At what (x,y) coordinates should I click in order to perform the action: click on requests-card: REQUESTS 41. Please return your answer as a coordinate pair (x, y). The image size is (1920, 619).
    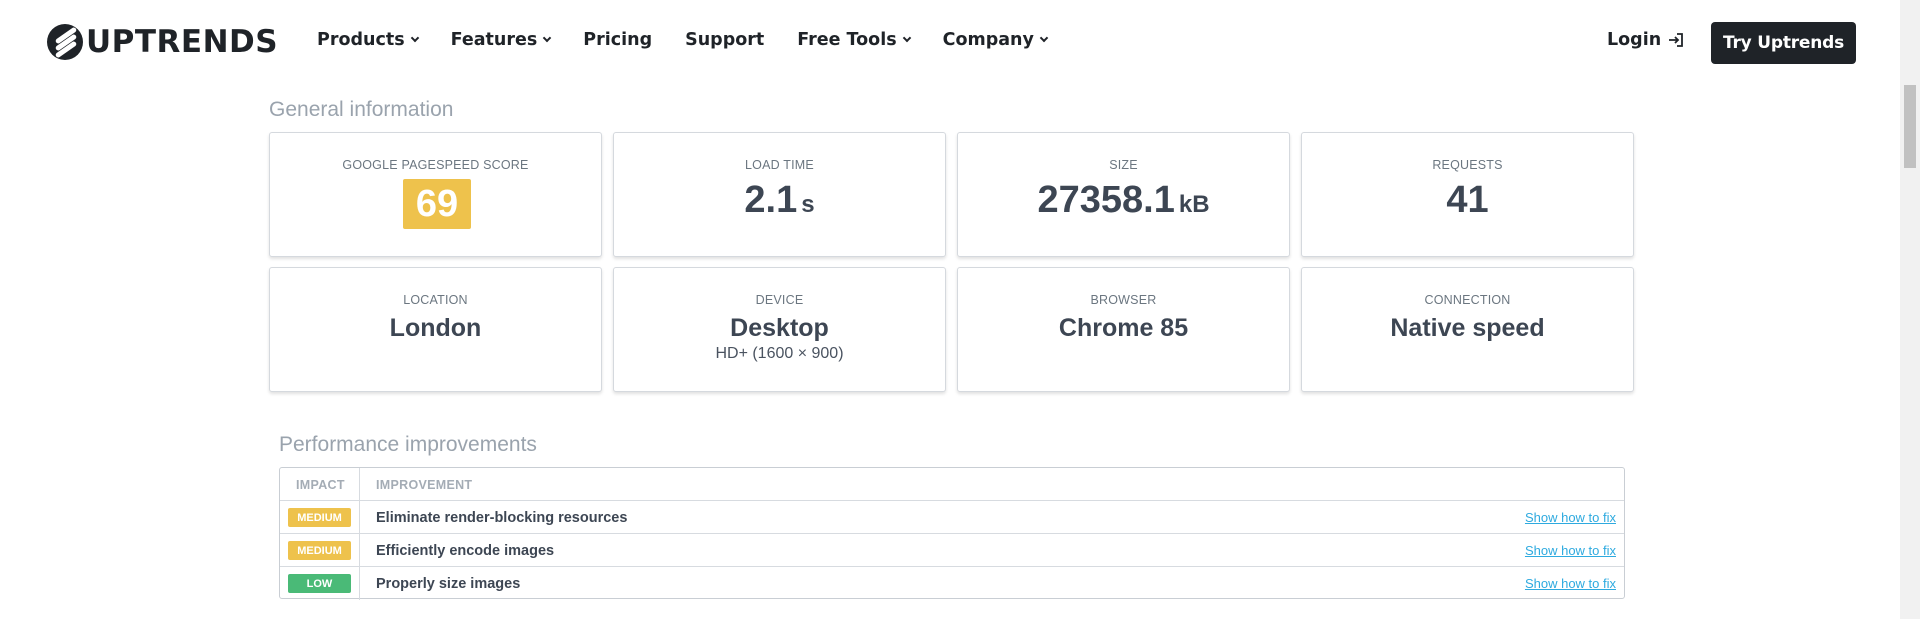
    Looking at the image, I should click on (1467, 194).